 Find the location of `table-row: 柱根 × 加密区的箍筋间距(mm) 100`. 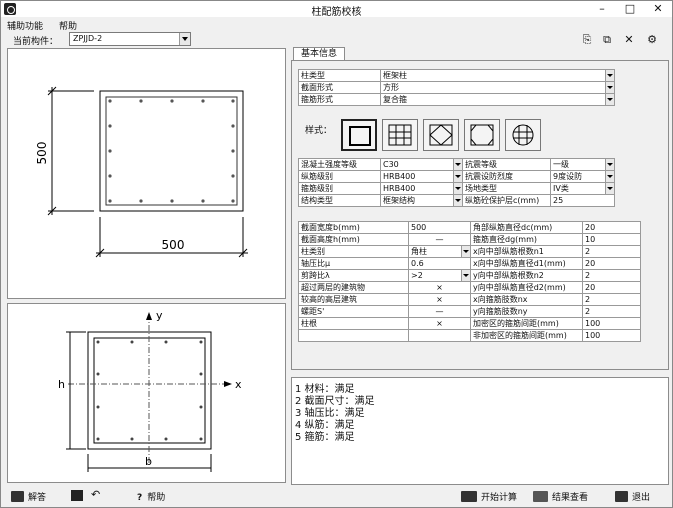

table-row: 柱根 × 加密区的箍筋间距(mm) 100 is located at coordinates (469, 323).